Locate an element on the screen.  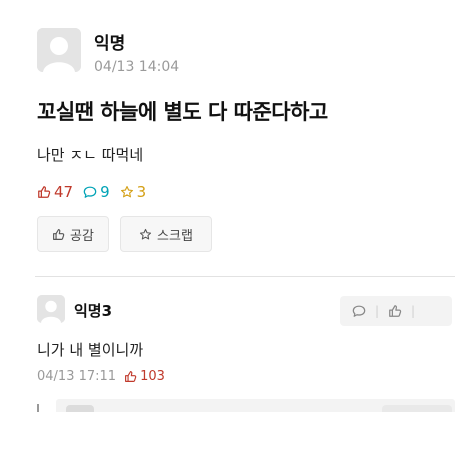
scrap-button-label: 스크랩 is located at coordinates (175, 236).